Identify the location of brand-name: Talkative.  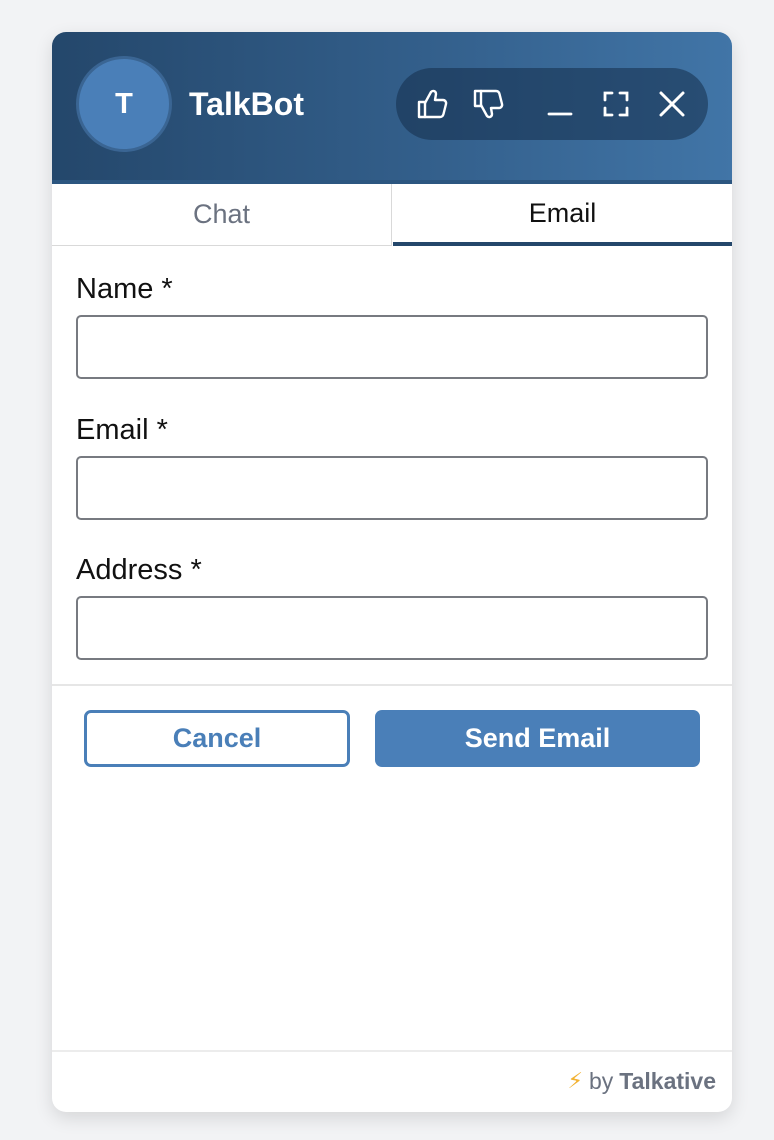
(667, 1081).